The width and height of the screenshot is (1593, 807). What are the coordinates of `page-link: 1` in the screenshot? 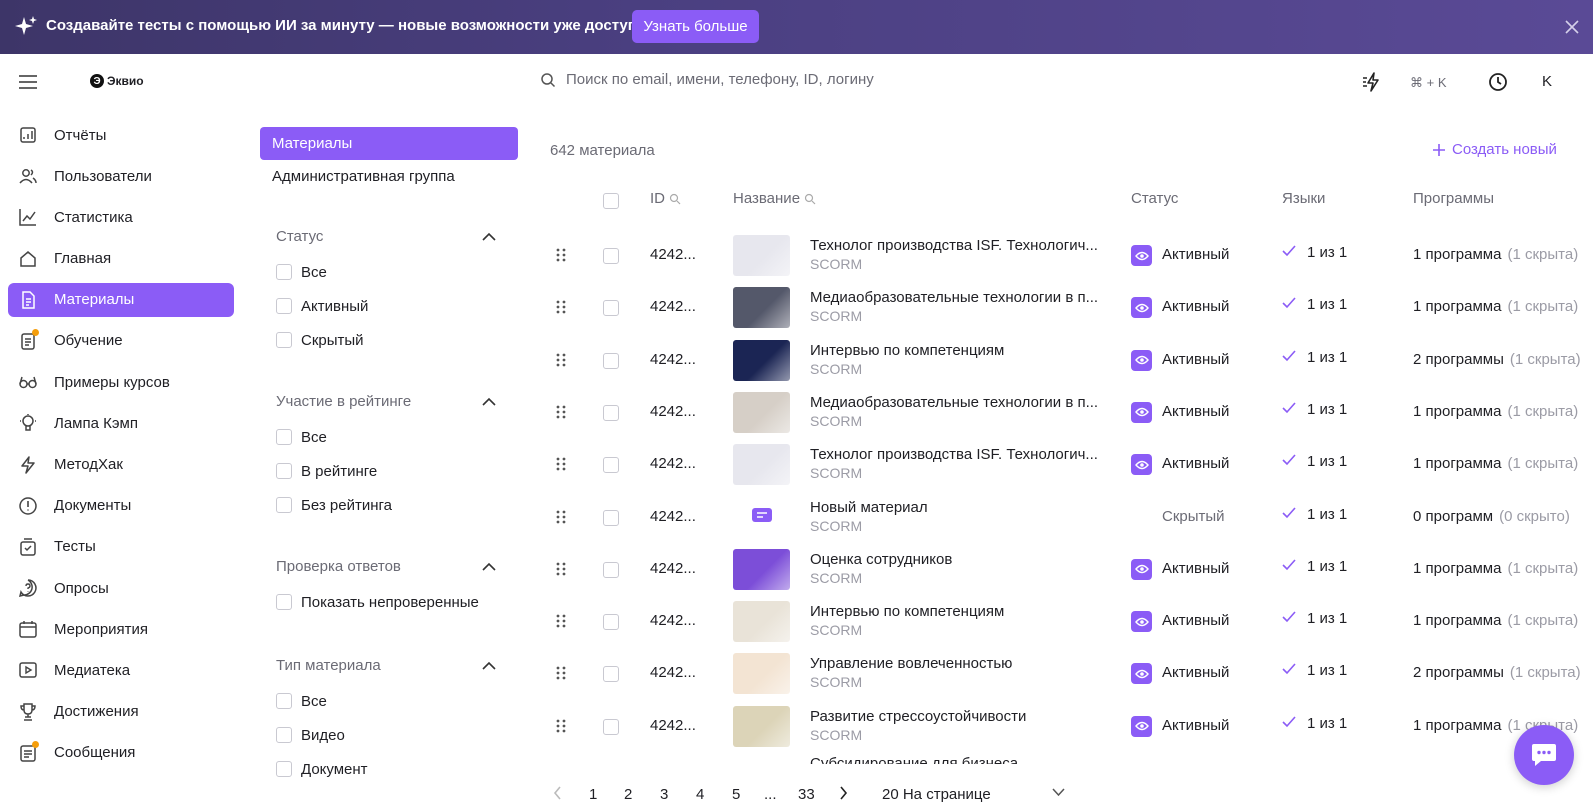 It's located at (593, 794).